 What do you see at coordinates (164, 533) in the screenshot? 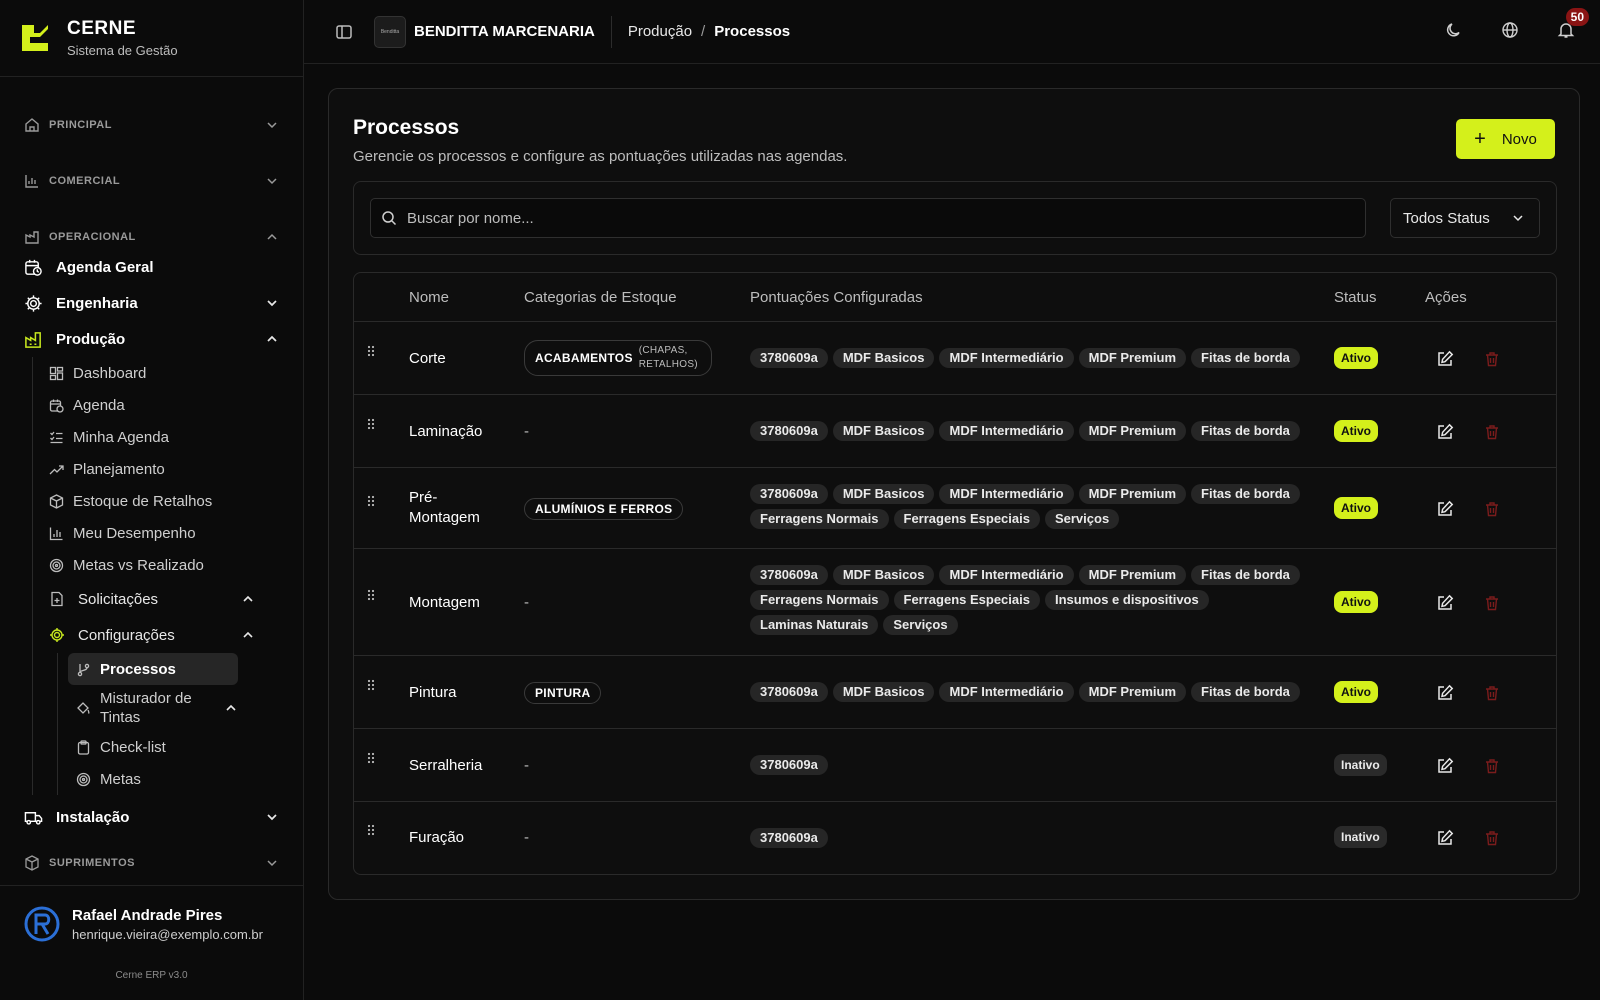
I see `sidebar-item-meu-desempenho: Meu Desempenho` at bounding box center [164, 533].